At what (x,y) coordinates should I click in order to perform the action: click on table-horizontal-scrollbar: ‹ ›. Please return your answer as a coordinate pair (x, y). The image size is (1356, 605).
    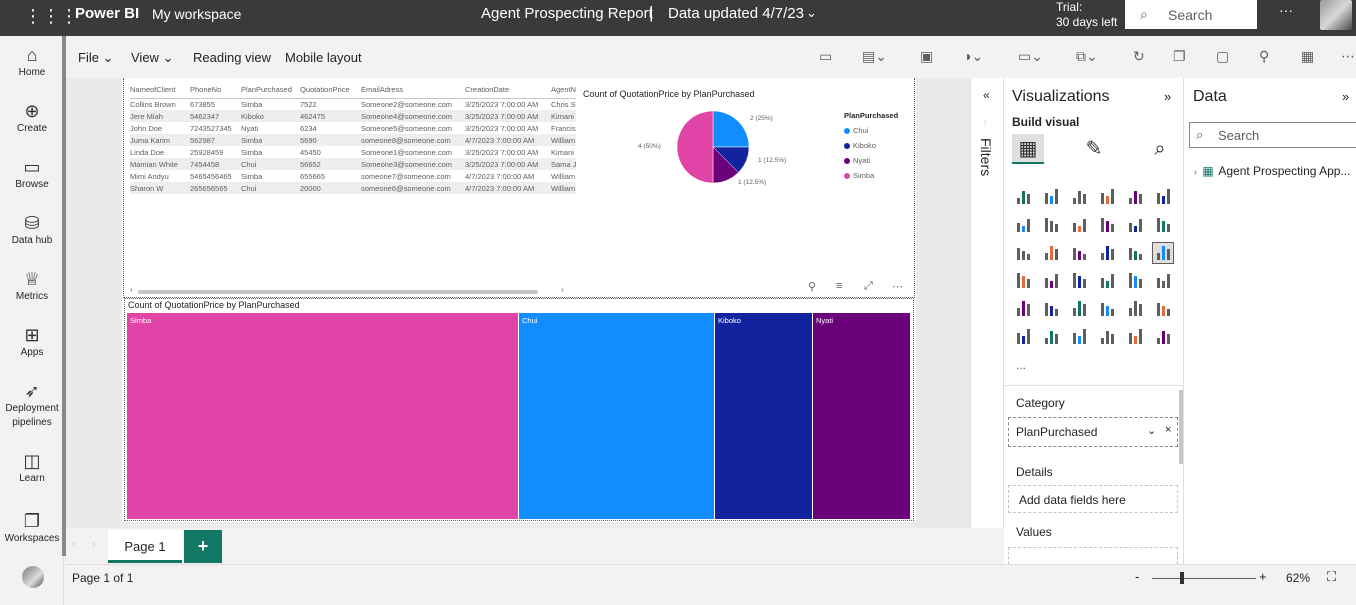
    Looking at the image, I should click on (349, 290).